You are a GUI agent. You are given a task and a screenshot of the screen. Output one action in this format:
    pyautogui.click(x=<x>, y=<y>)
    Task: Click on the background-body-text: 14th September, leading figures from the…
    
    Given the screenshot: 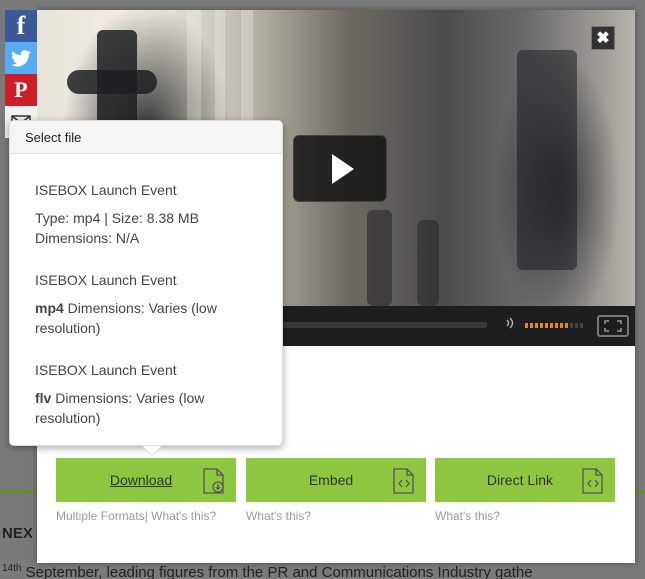 What is the action you would take?
    pyautogui.click(x=267, y=571)
    